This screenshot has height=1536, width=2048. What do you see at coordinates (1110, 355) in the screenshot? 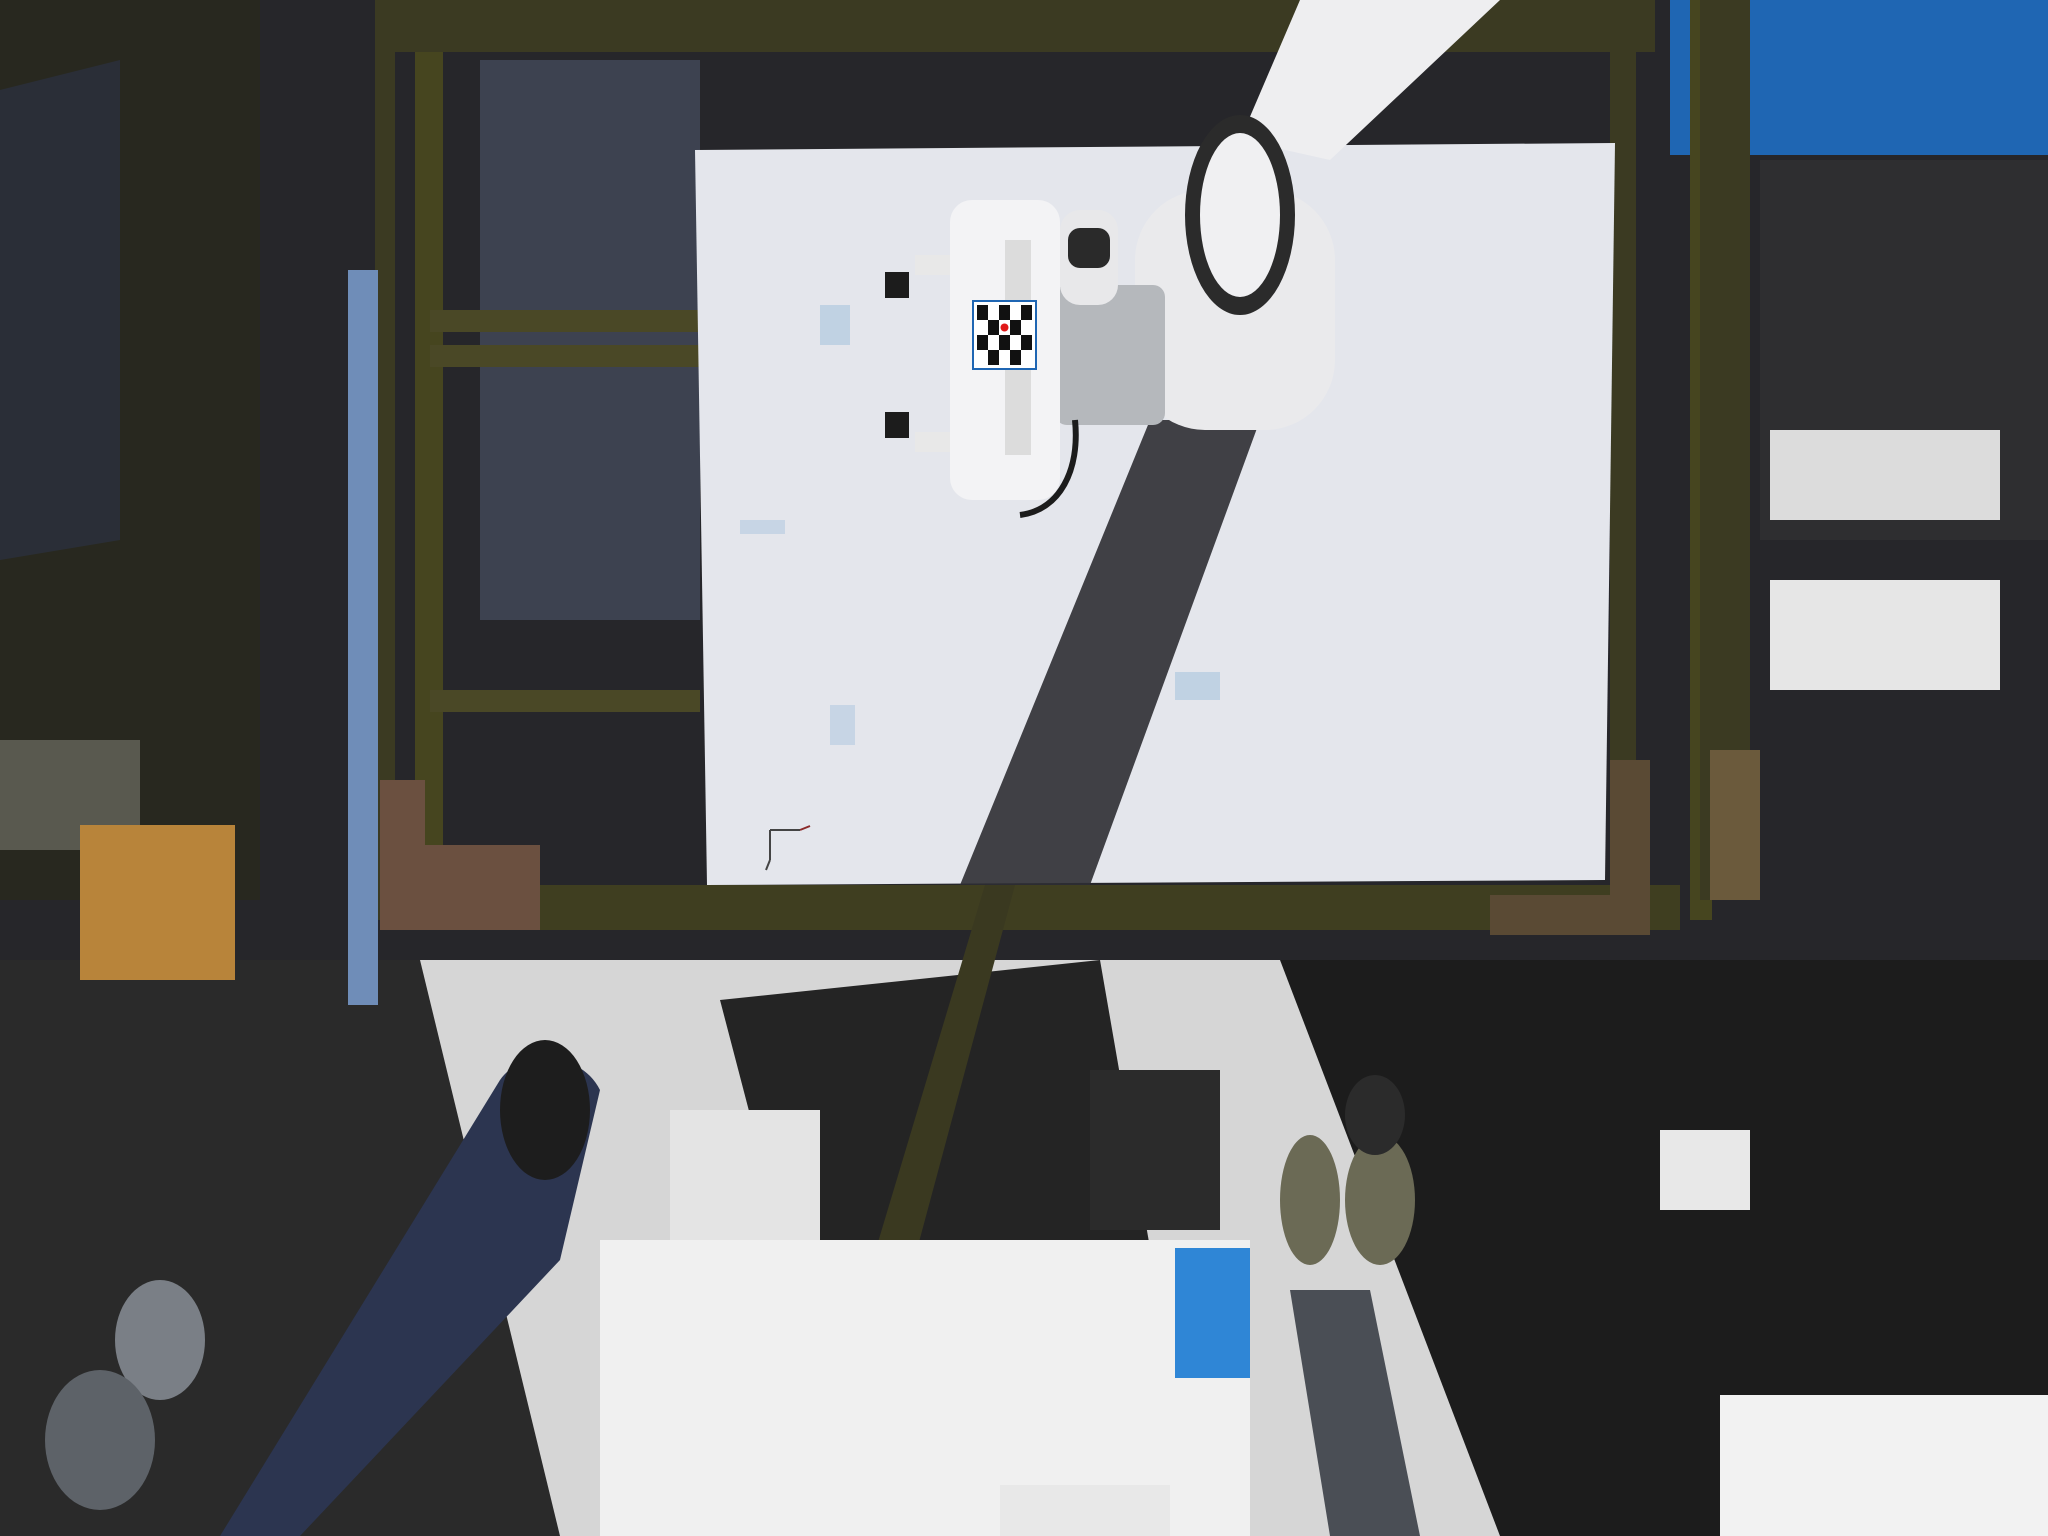
I see `robot-flange` at bounding box center [1110, 355].